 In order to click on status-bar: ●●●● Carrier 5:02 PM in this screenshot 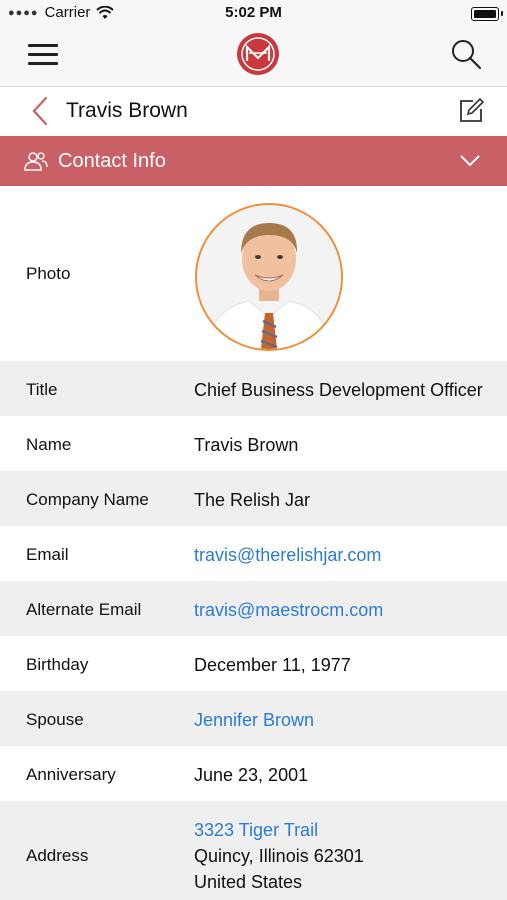, I will do `click(253, 13)`.